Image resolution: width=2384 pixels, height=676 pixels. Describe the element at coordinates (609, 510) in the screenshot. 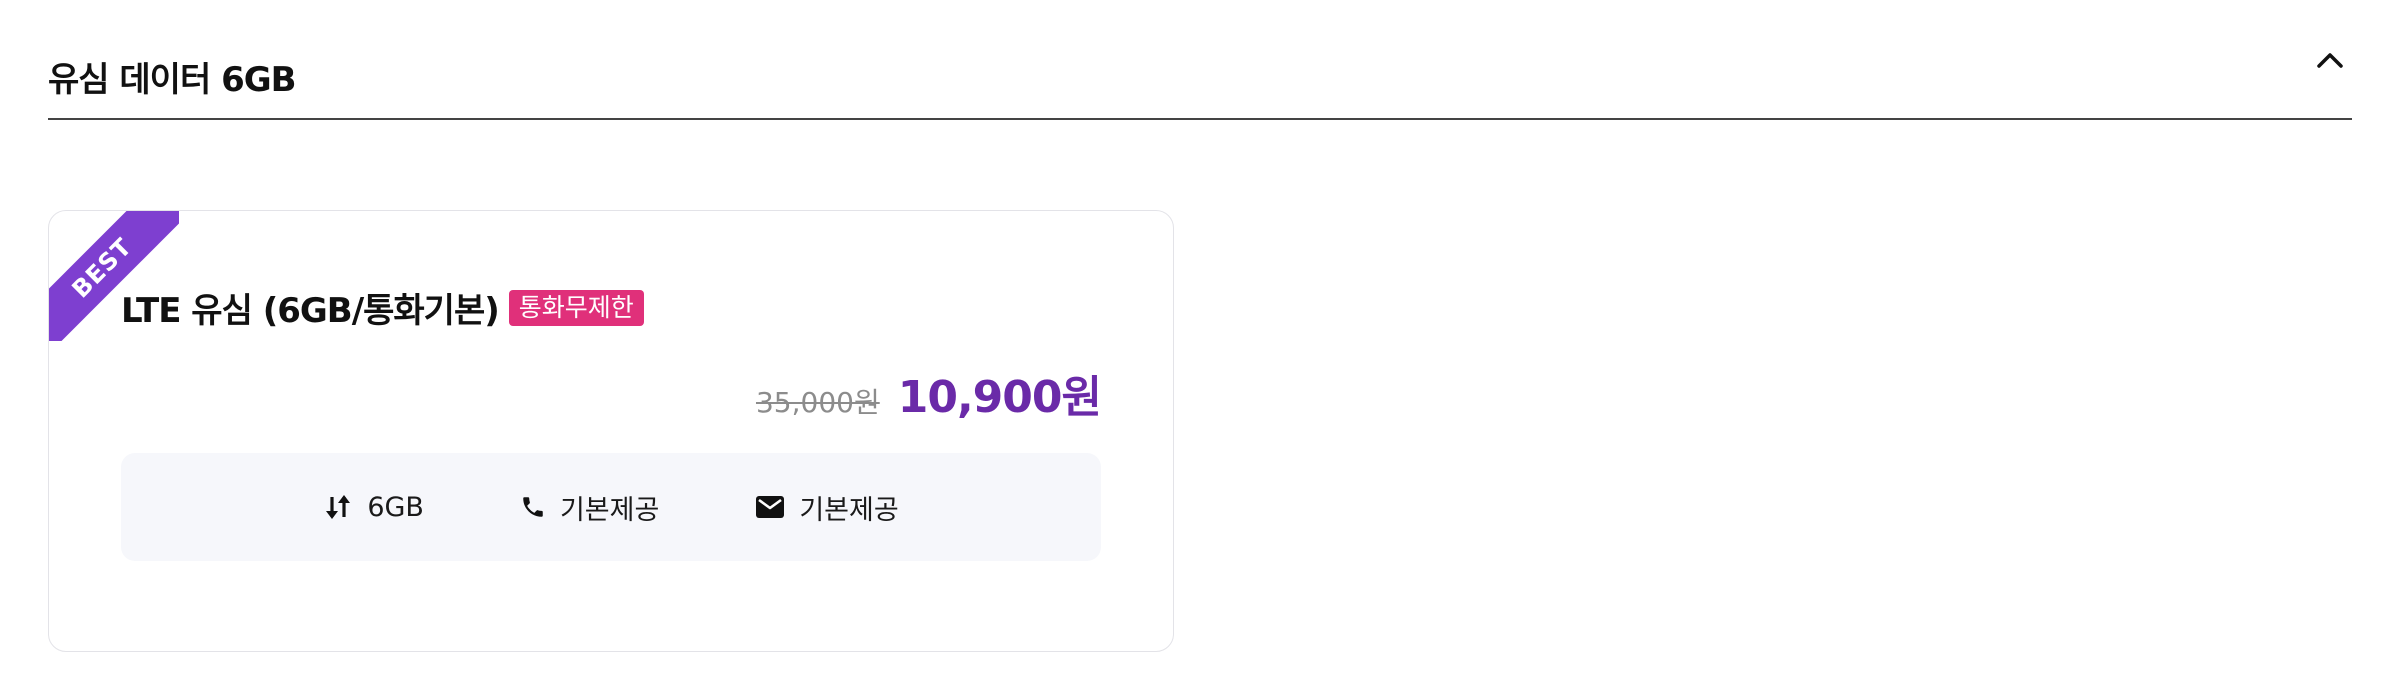

I see `feature-call-text: 기본제공` at that location.